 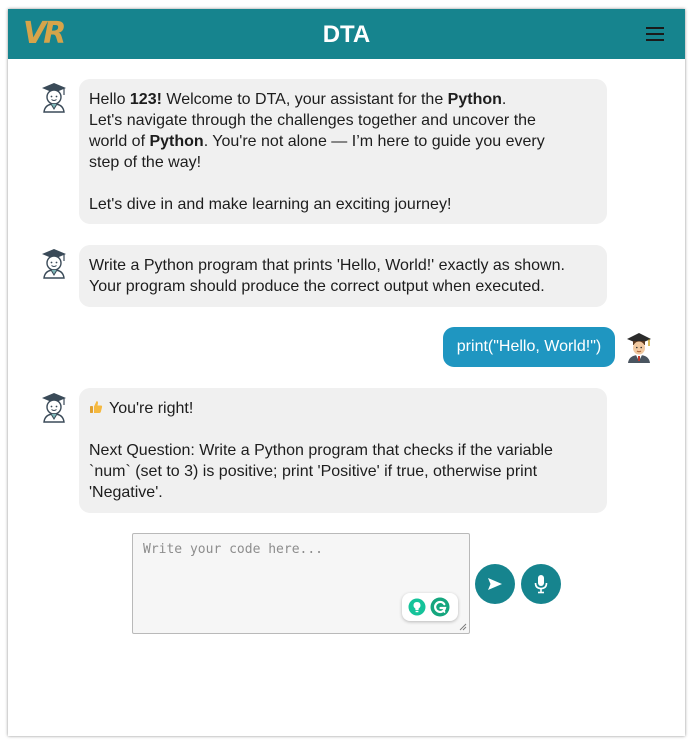 What do you see at coordinates (463, 627) in the screenshot?
I see `resize-handle-icon` at bounding box center [463, 627].